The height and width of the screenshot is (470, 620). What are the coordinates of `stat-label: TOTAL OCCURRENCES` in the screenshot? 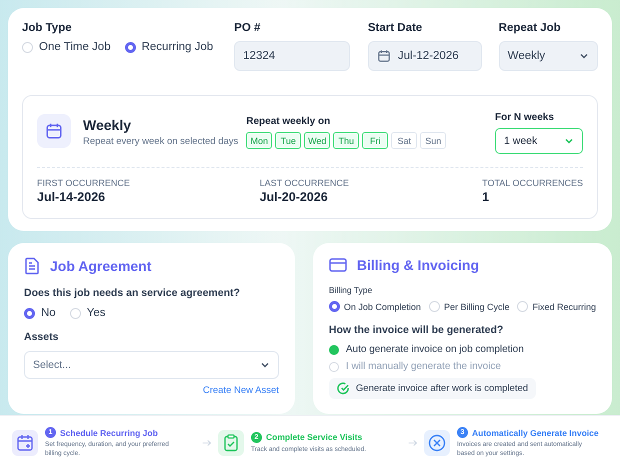 It's located at (532, 183).